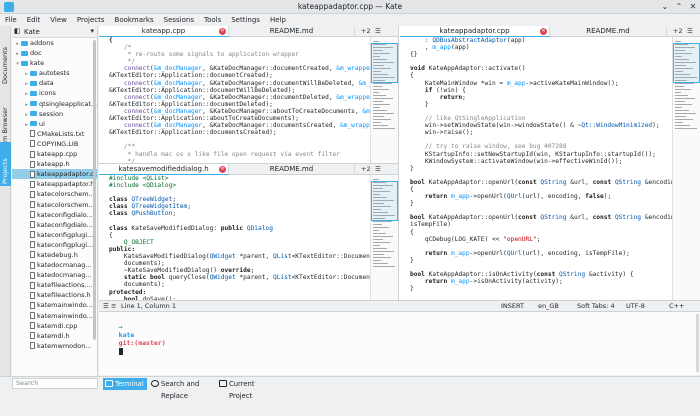 This screenshot has height=416, width=700. Describe the element at coordinates (148, 306) in the screenshot. I see `cursor-position: Line 1, Column 1` at that location.